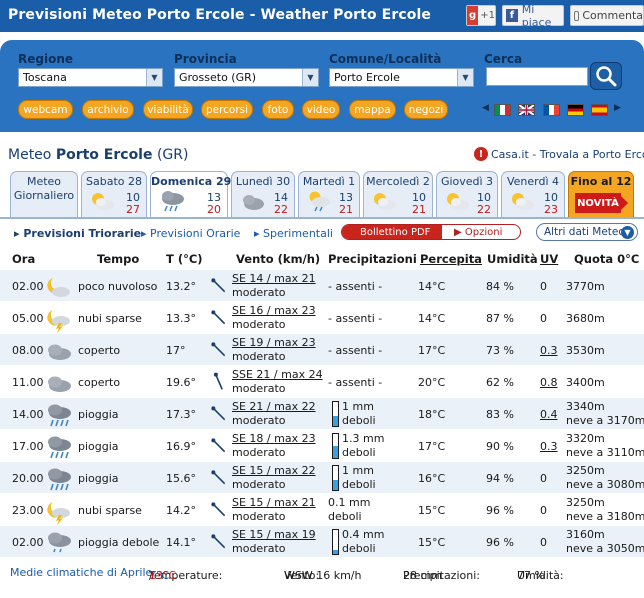  Describe the element at coordinates (44, 194) in the screenshot. I see `tab-meteo-giornaliero: Meteo Giornaliero` at that location.